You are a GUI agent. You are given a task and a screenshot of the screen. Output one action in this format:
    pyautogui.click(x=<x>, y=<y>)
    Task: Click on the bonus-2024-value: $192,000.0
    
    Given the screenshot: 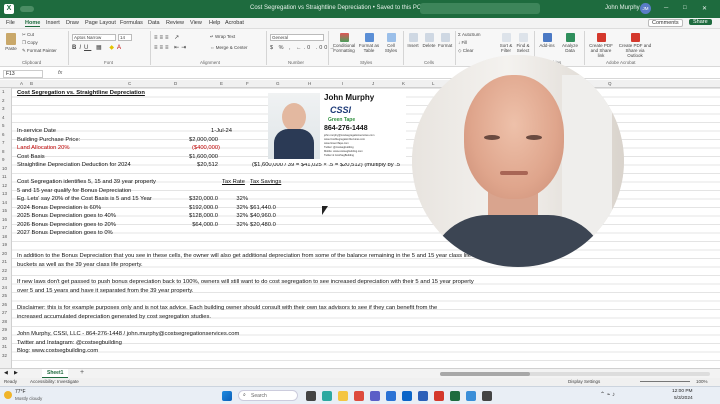 What is the action you would take?
    pyautogui.click(x=195, y=208)
    